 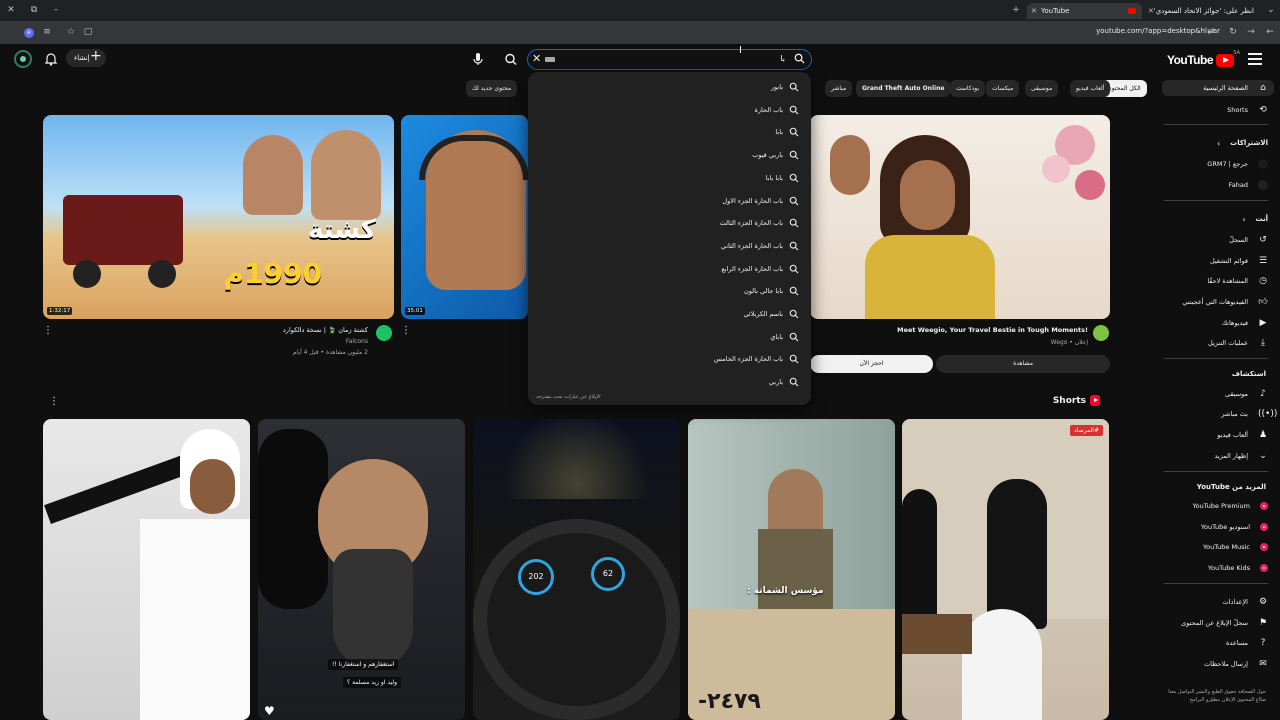 What do you see at coordinates (1158, 31) in the screenshot?
I see `address-bar: youtube.com/?app=desktop&hl=ar` at bounding box center [1158, 31].